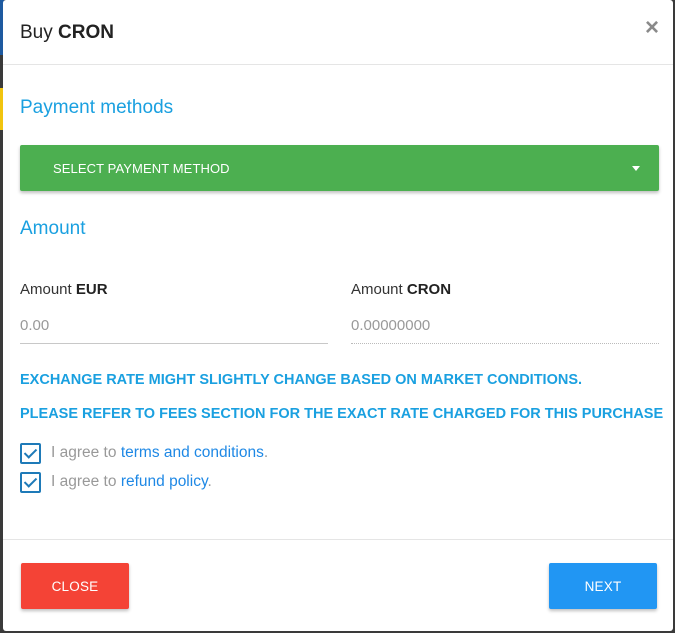 The width and height of the screenshot is (675, 633). I want to click on modal-title-prefix: Buy, so click(36, 32).